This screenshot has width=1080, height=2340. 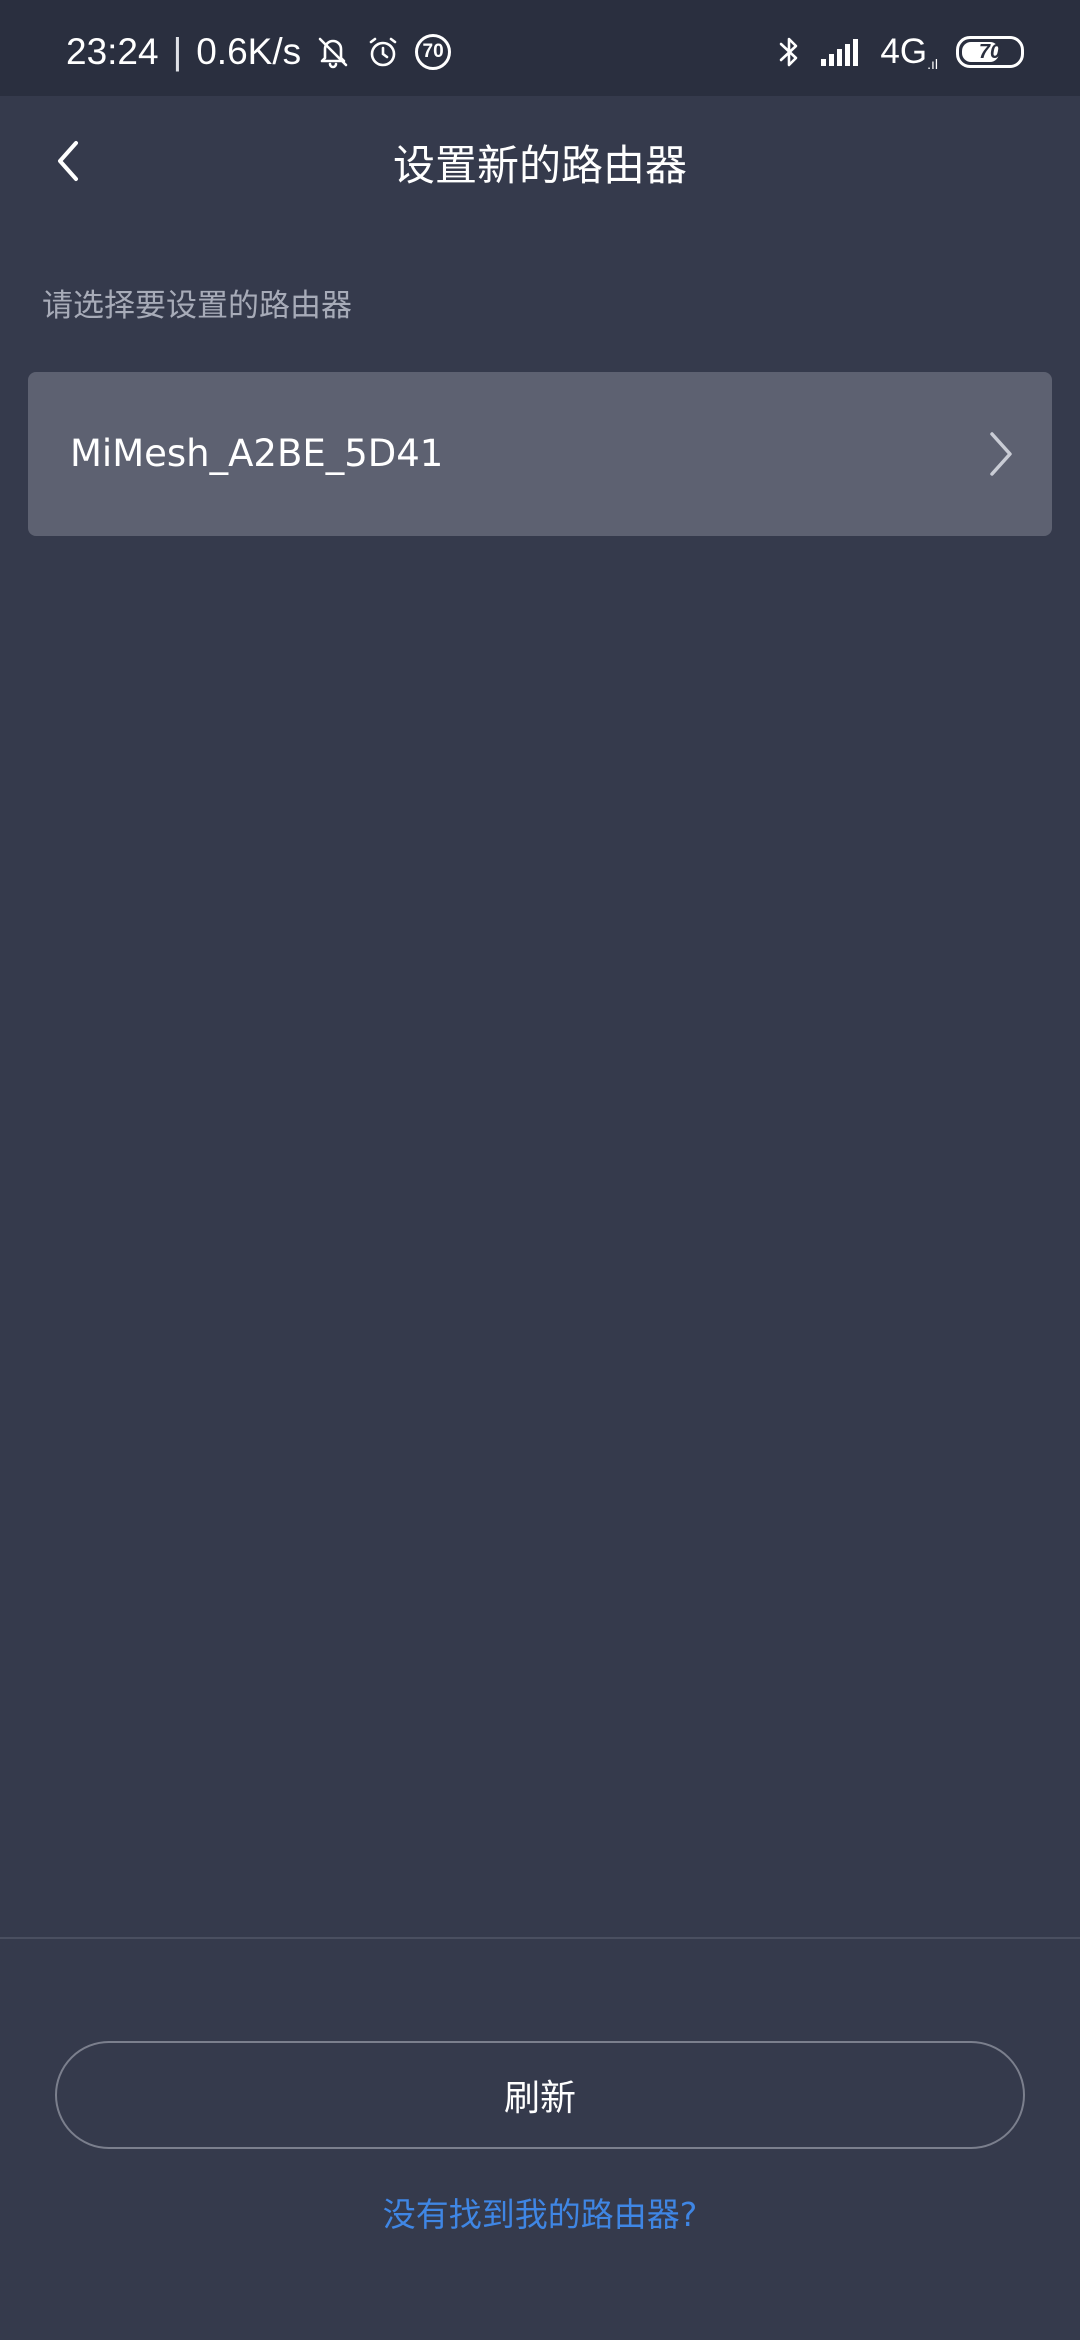 What do you see at coordinates (257, 453) in the screenshot?
I see `router-name: MiMesh_A2BE_5D41` at bounding box center [257, 453].